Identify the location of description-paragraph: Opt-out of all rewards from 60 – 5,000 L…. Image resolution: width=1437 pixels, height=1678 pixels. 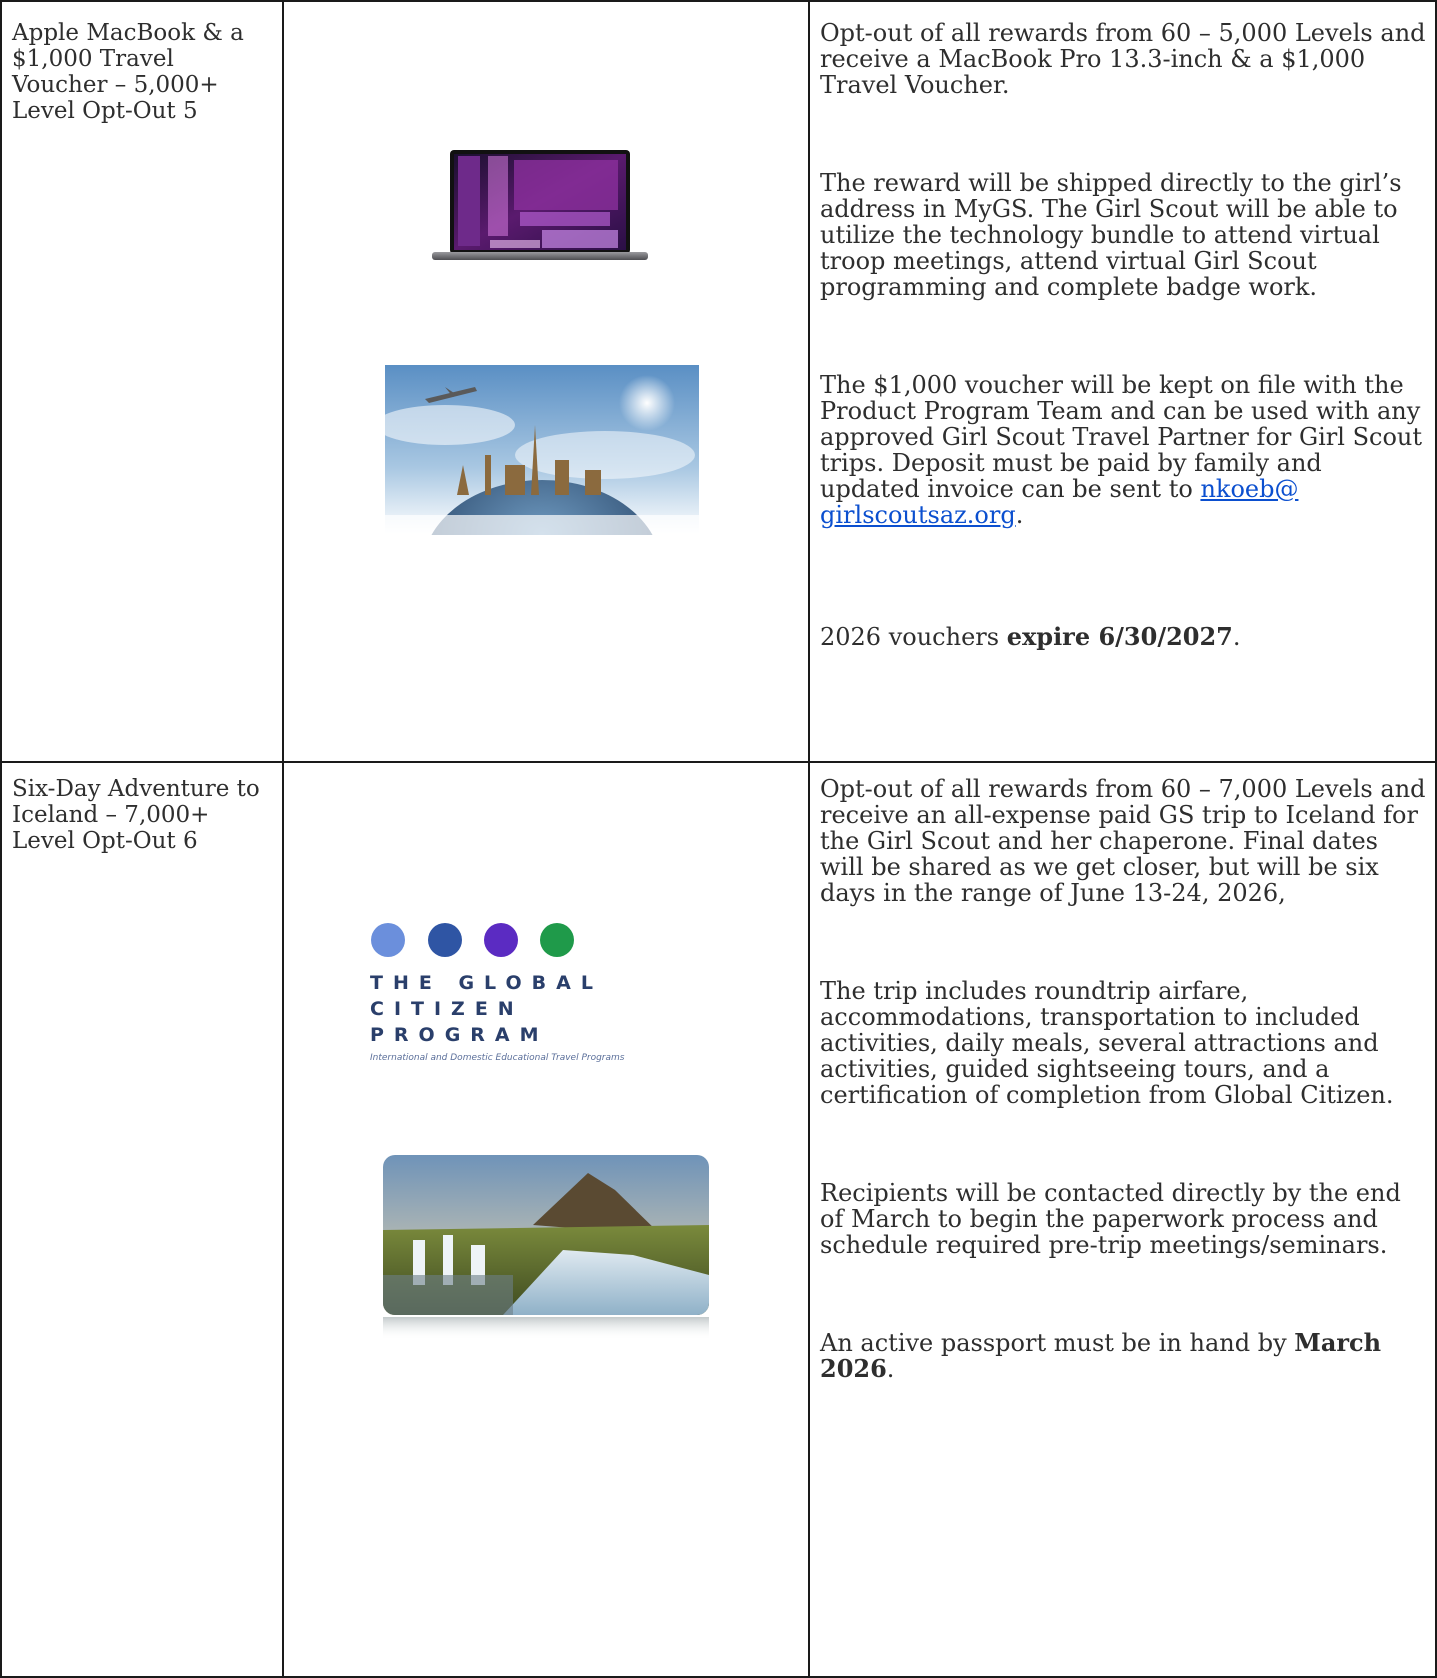
(1123, 59).